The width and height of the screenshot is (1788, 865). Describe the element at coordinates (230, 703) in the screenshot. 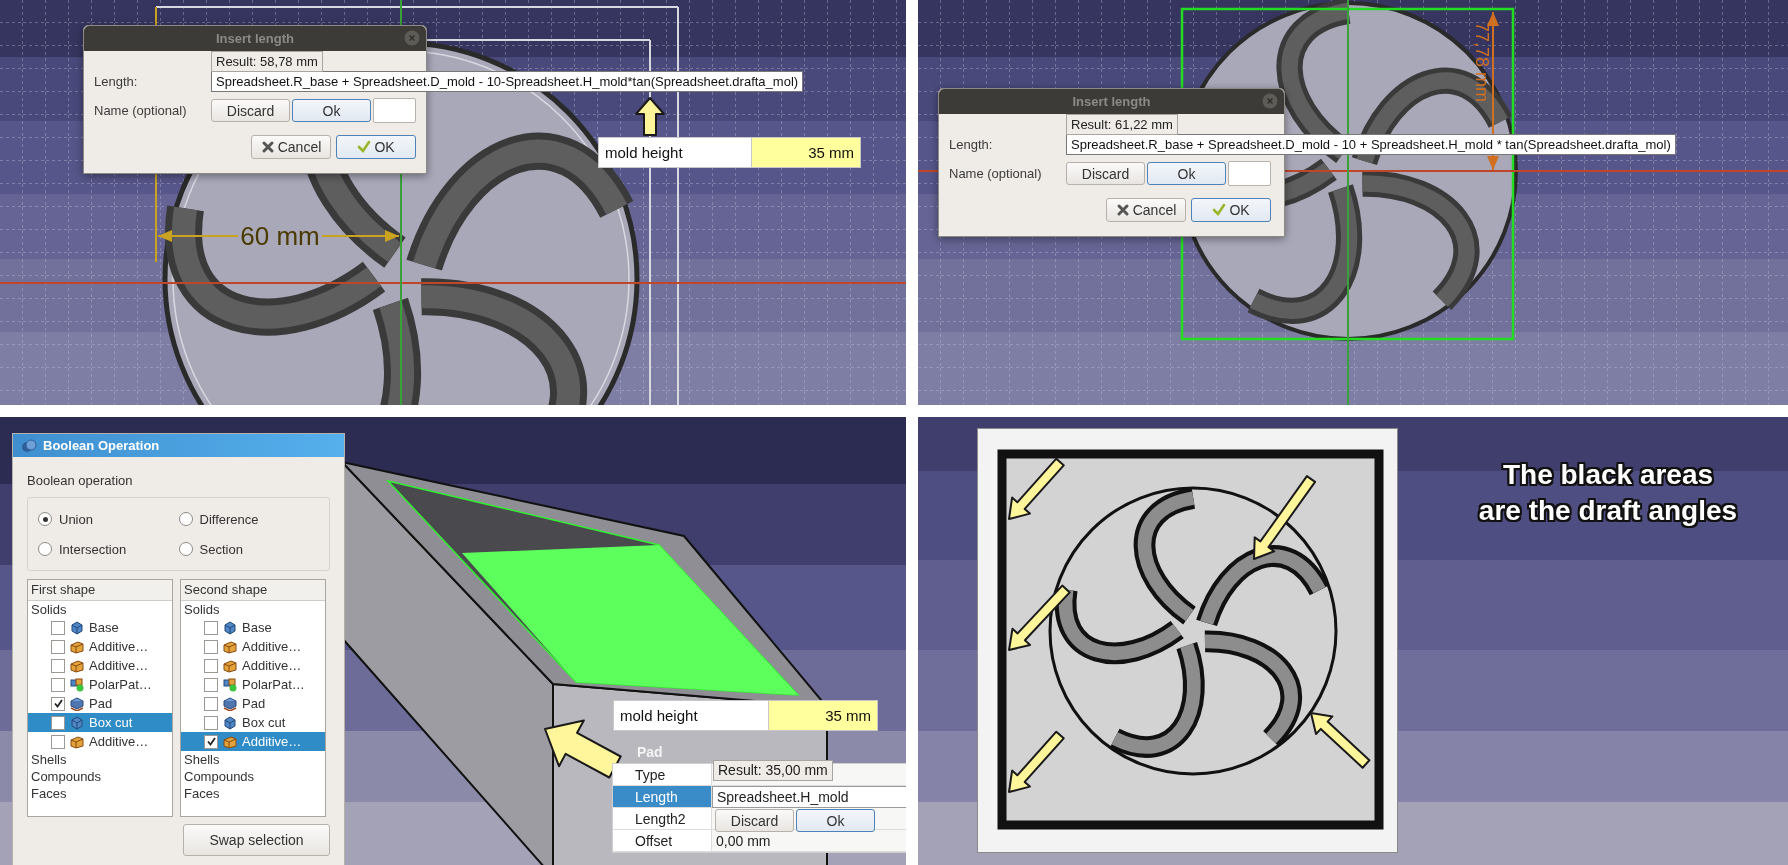

I see `stack-icon` at that location.